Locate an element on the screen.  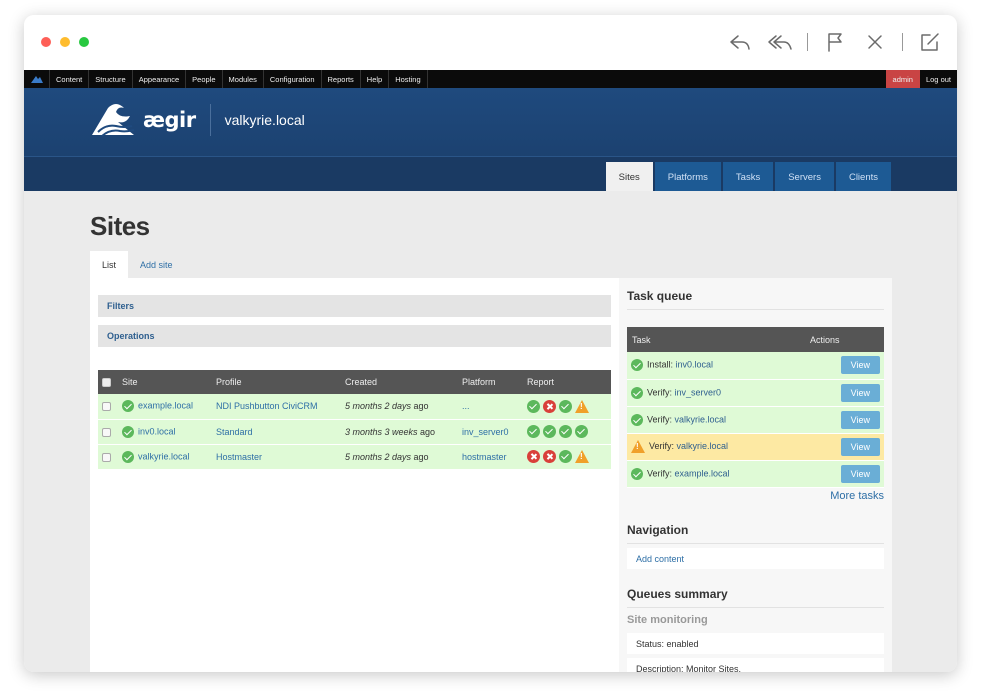
admin-menu-hosting: Hosting is located at coordinates (408, 79).